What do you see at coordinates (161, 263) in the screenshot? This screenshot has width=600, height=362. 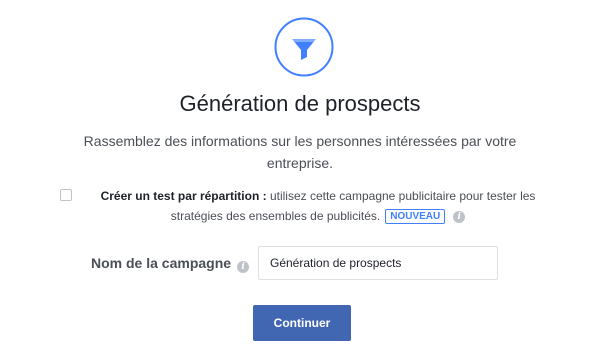 I see `campaign-name-label-text: Nom de la campagne` at bounding box center [161, 263].